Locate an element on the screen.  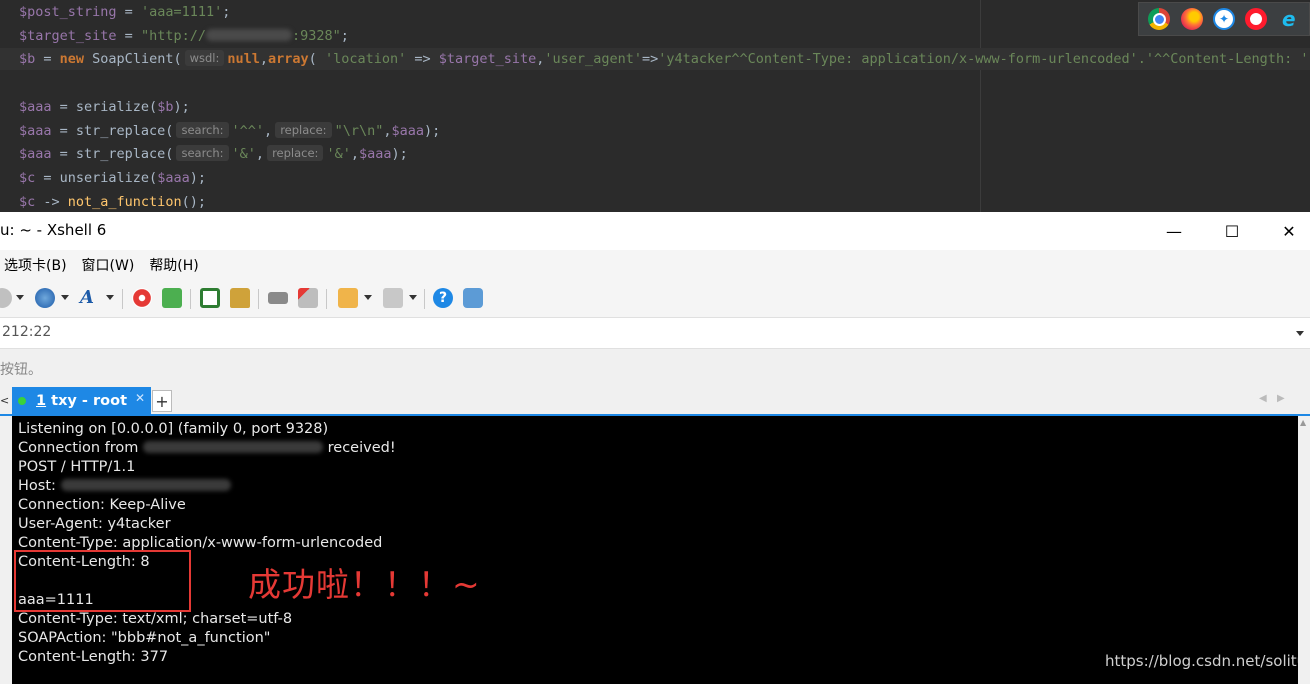
window-title: u: ~ - Xshell 6 is located at coordinates (53, 230).